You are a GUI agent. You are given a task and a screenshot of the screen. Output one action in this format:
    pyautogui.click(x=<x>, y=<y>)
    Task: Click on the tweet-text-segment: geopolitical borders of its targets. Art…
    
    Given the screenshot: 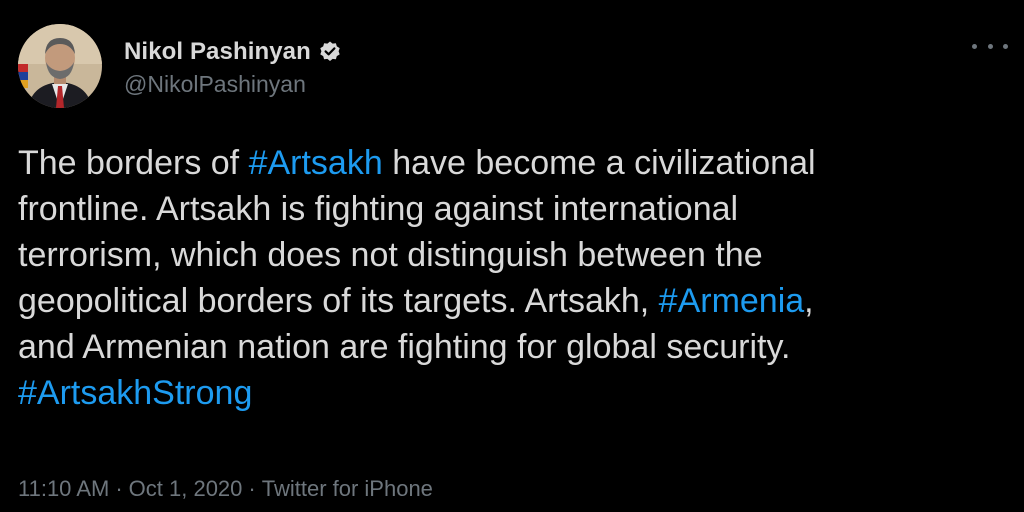 What is the action you would take?
    pyautogui.click(x=338, y=301)
    